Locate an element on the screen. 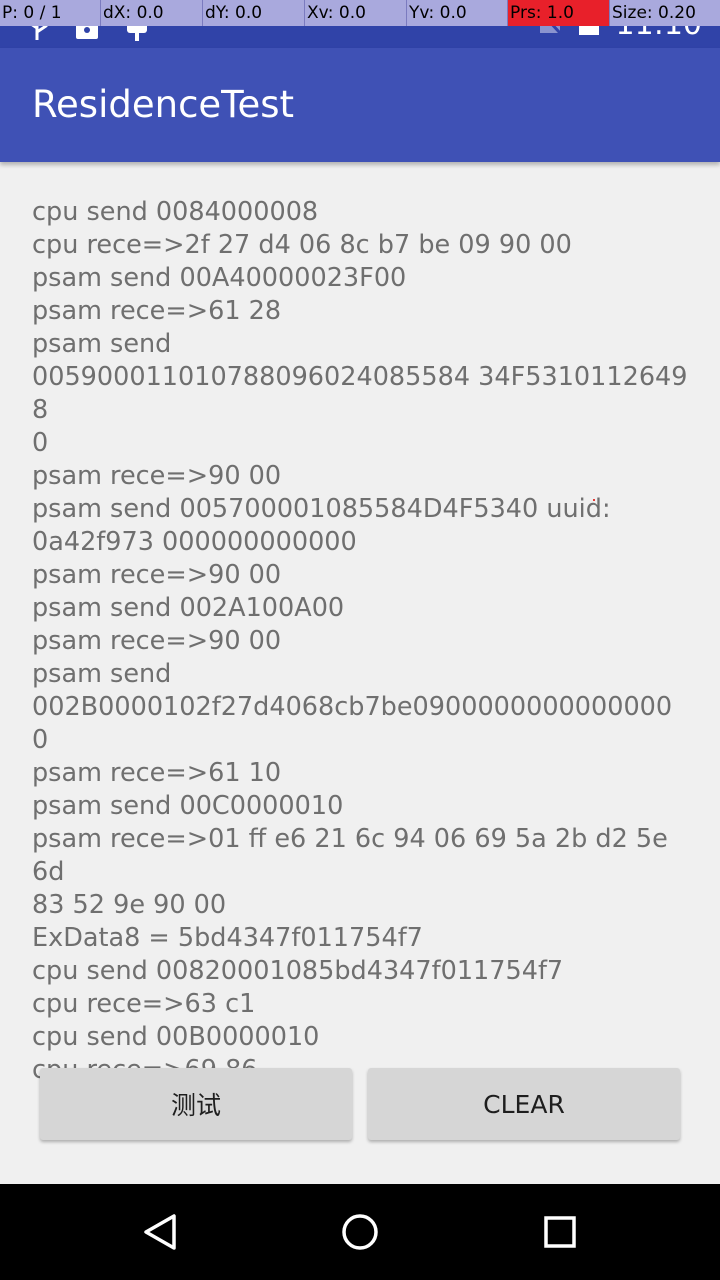 This screenshot has width=720, height=1280. test-button: 测试 is located at coordinates (196, 1104).